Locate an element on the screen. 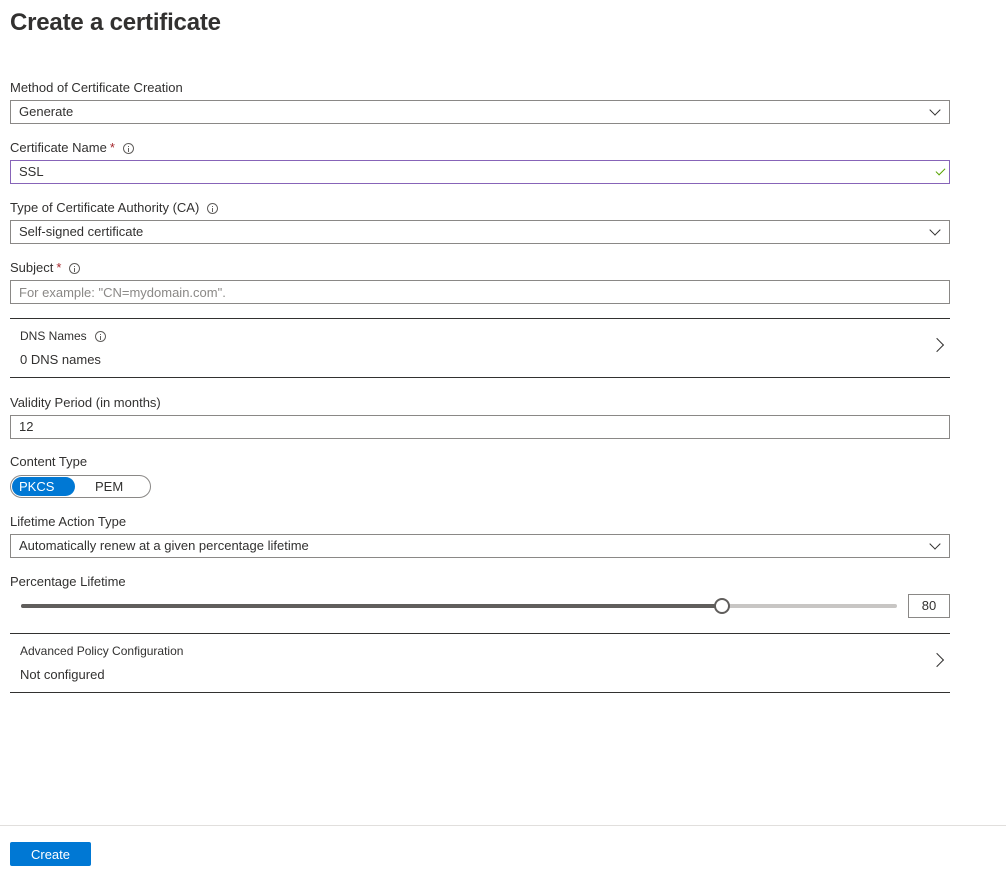  lifetime-action-label: Lifetime Action Type is located at coordinates (68, 522).